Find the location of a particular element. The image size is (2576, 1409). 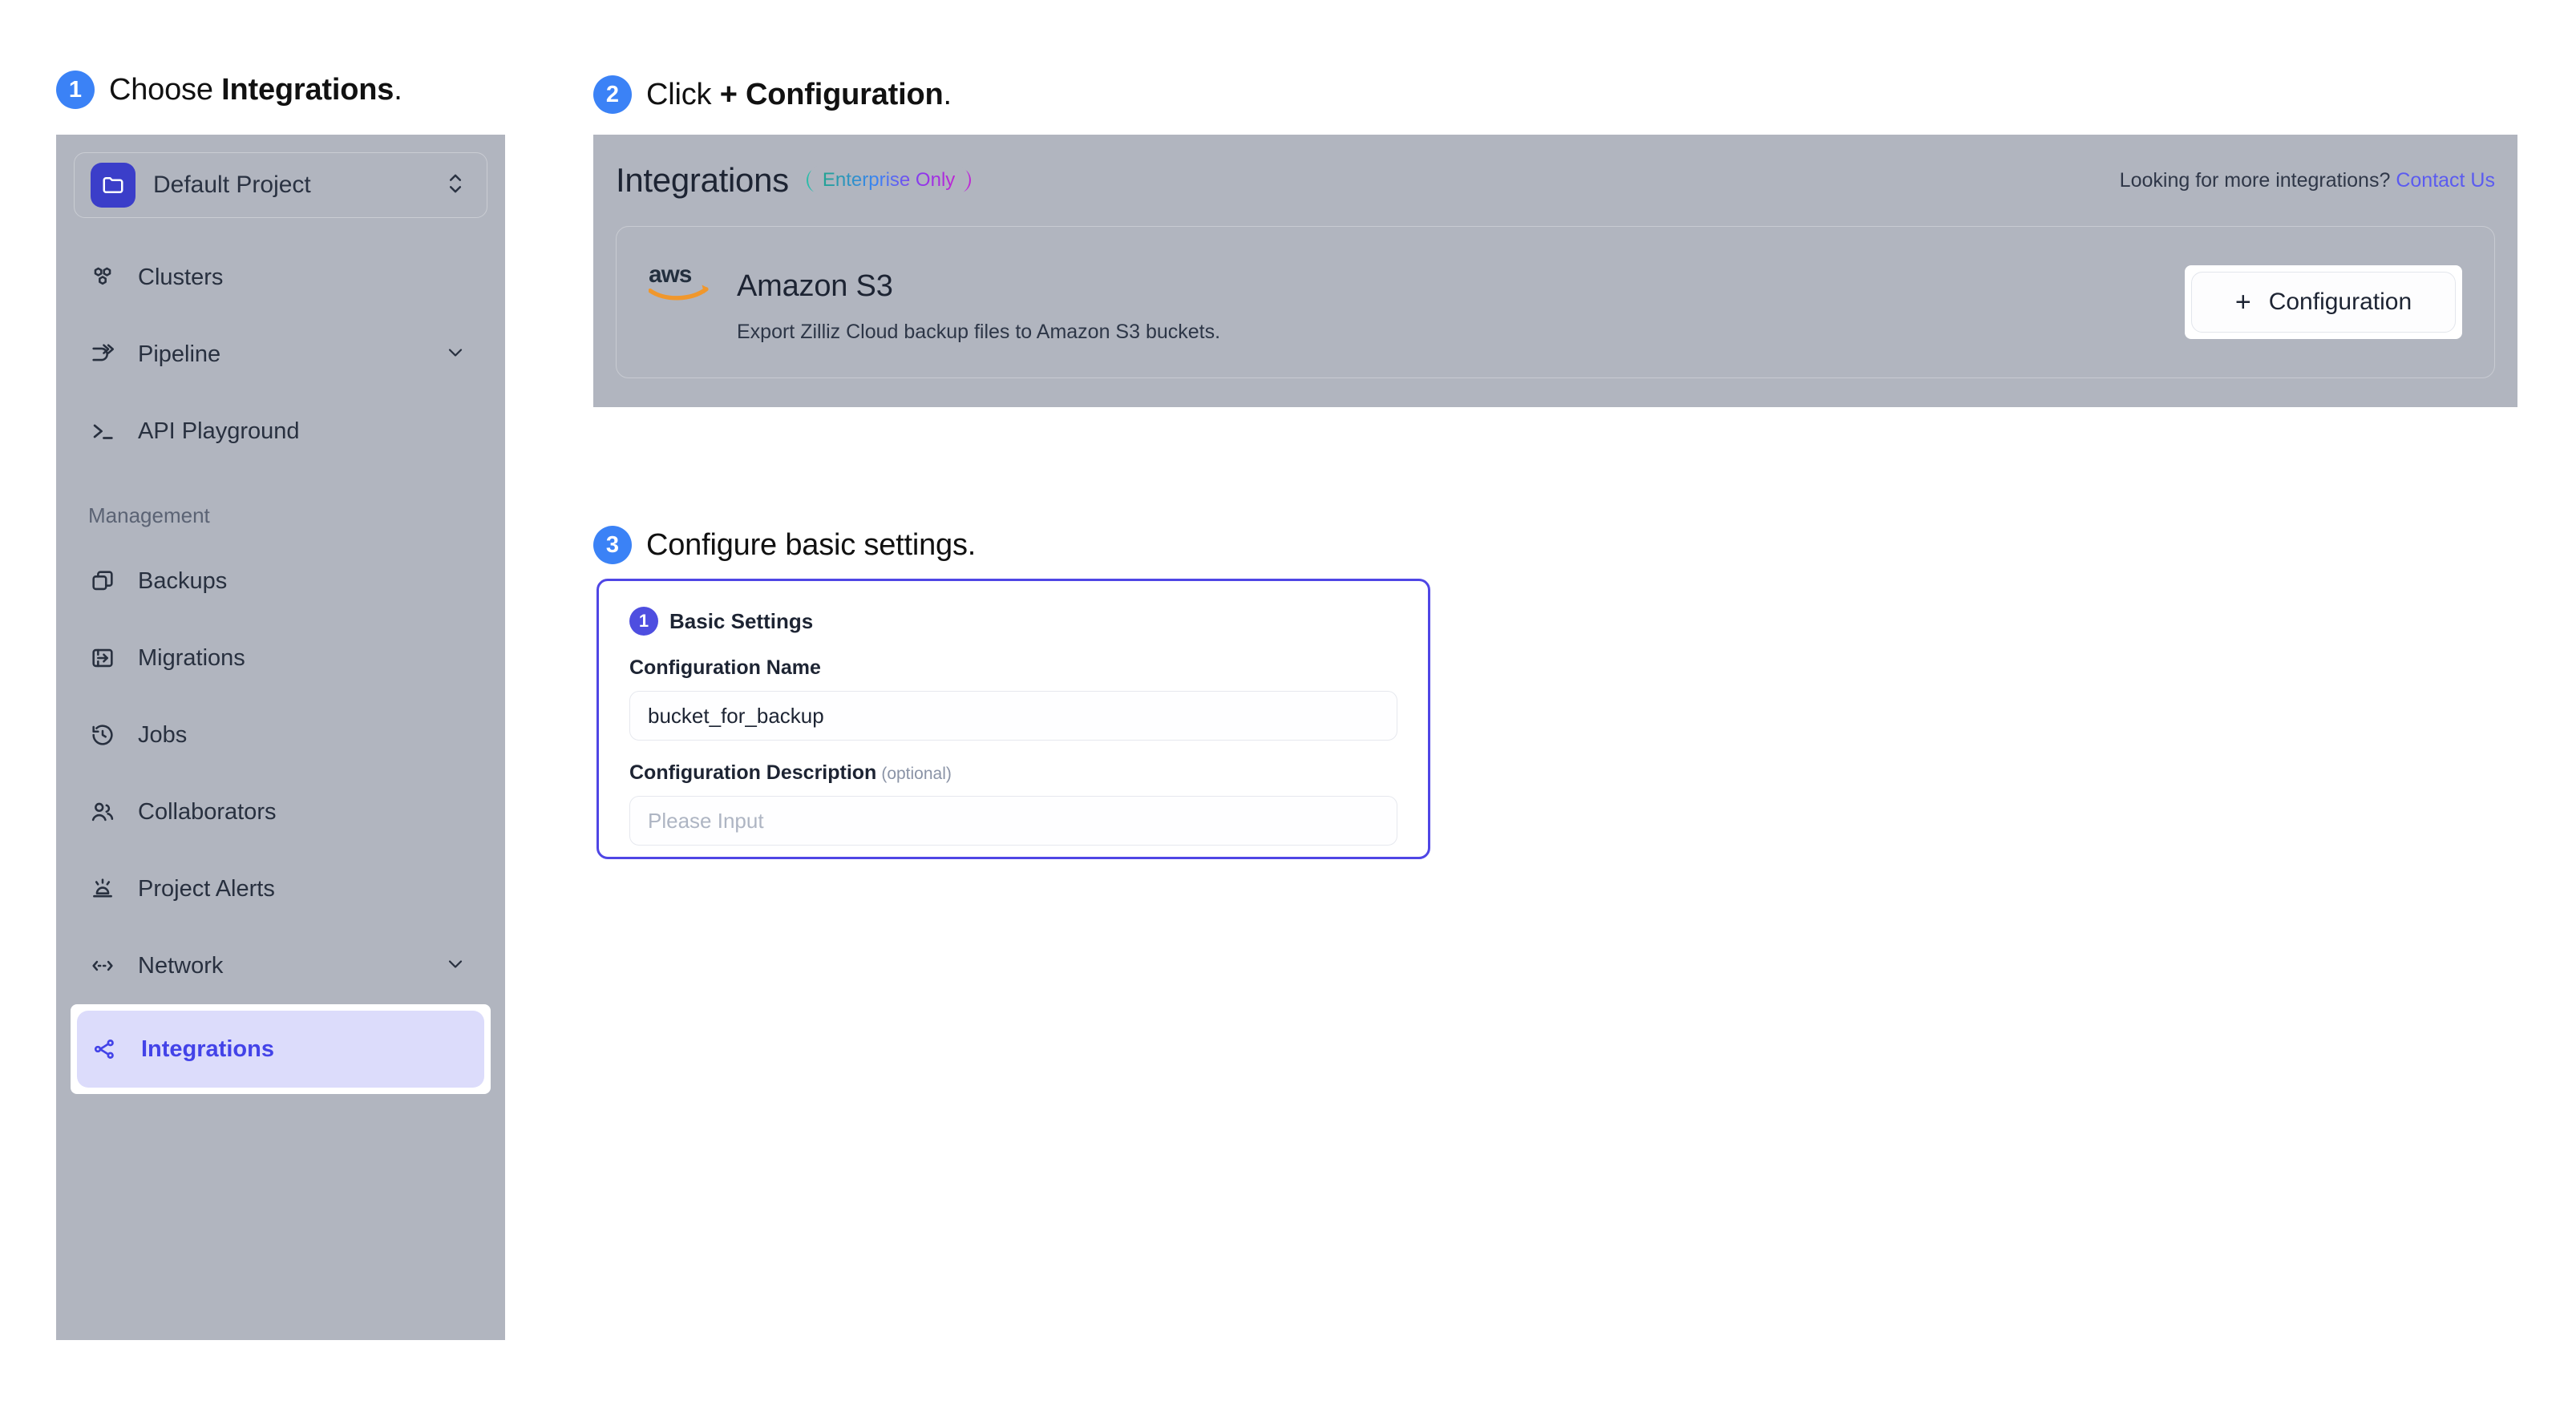

sidebar-item-network: Network is located at coordinates (280, 965).